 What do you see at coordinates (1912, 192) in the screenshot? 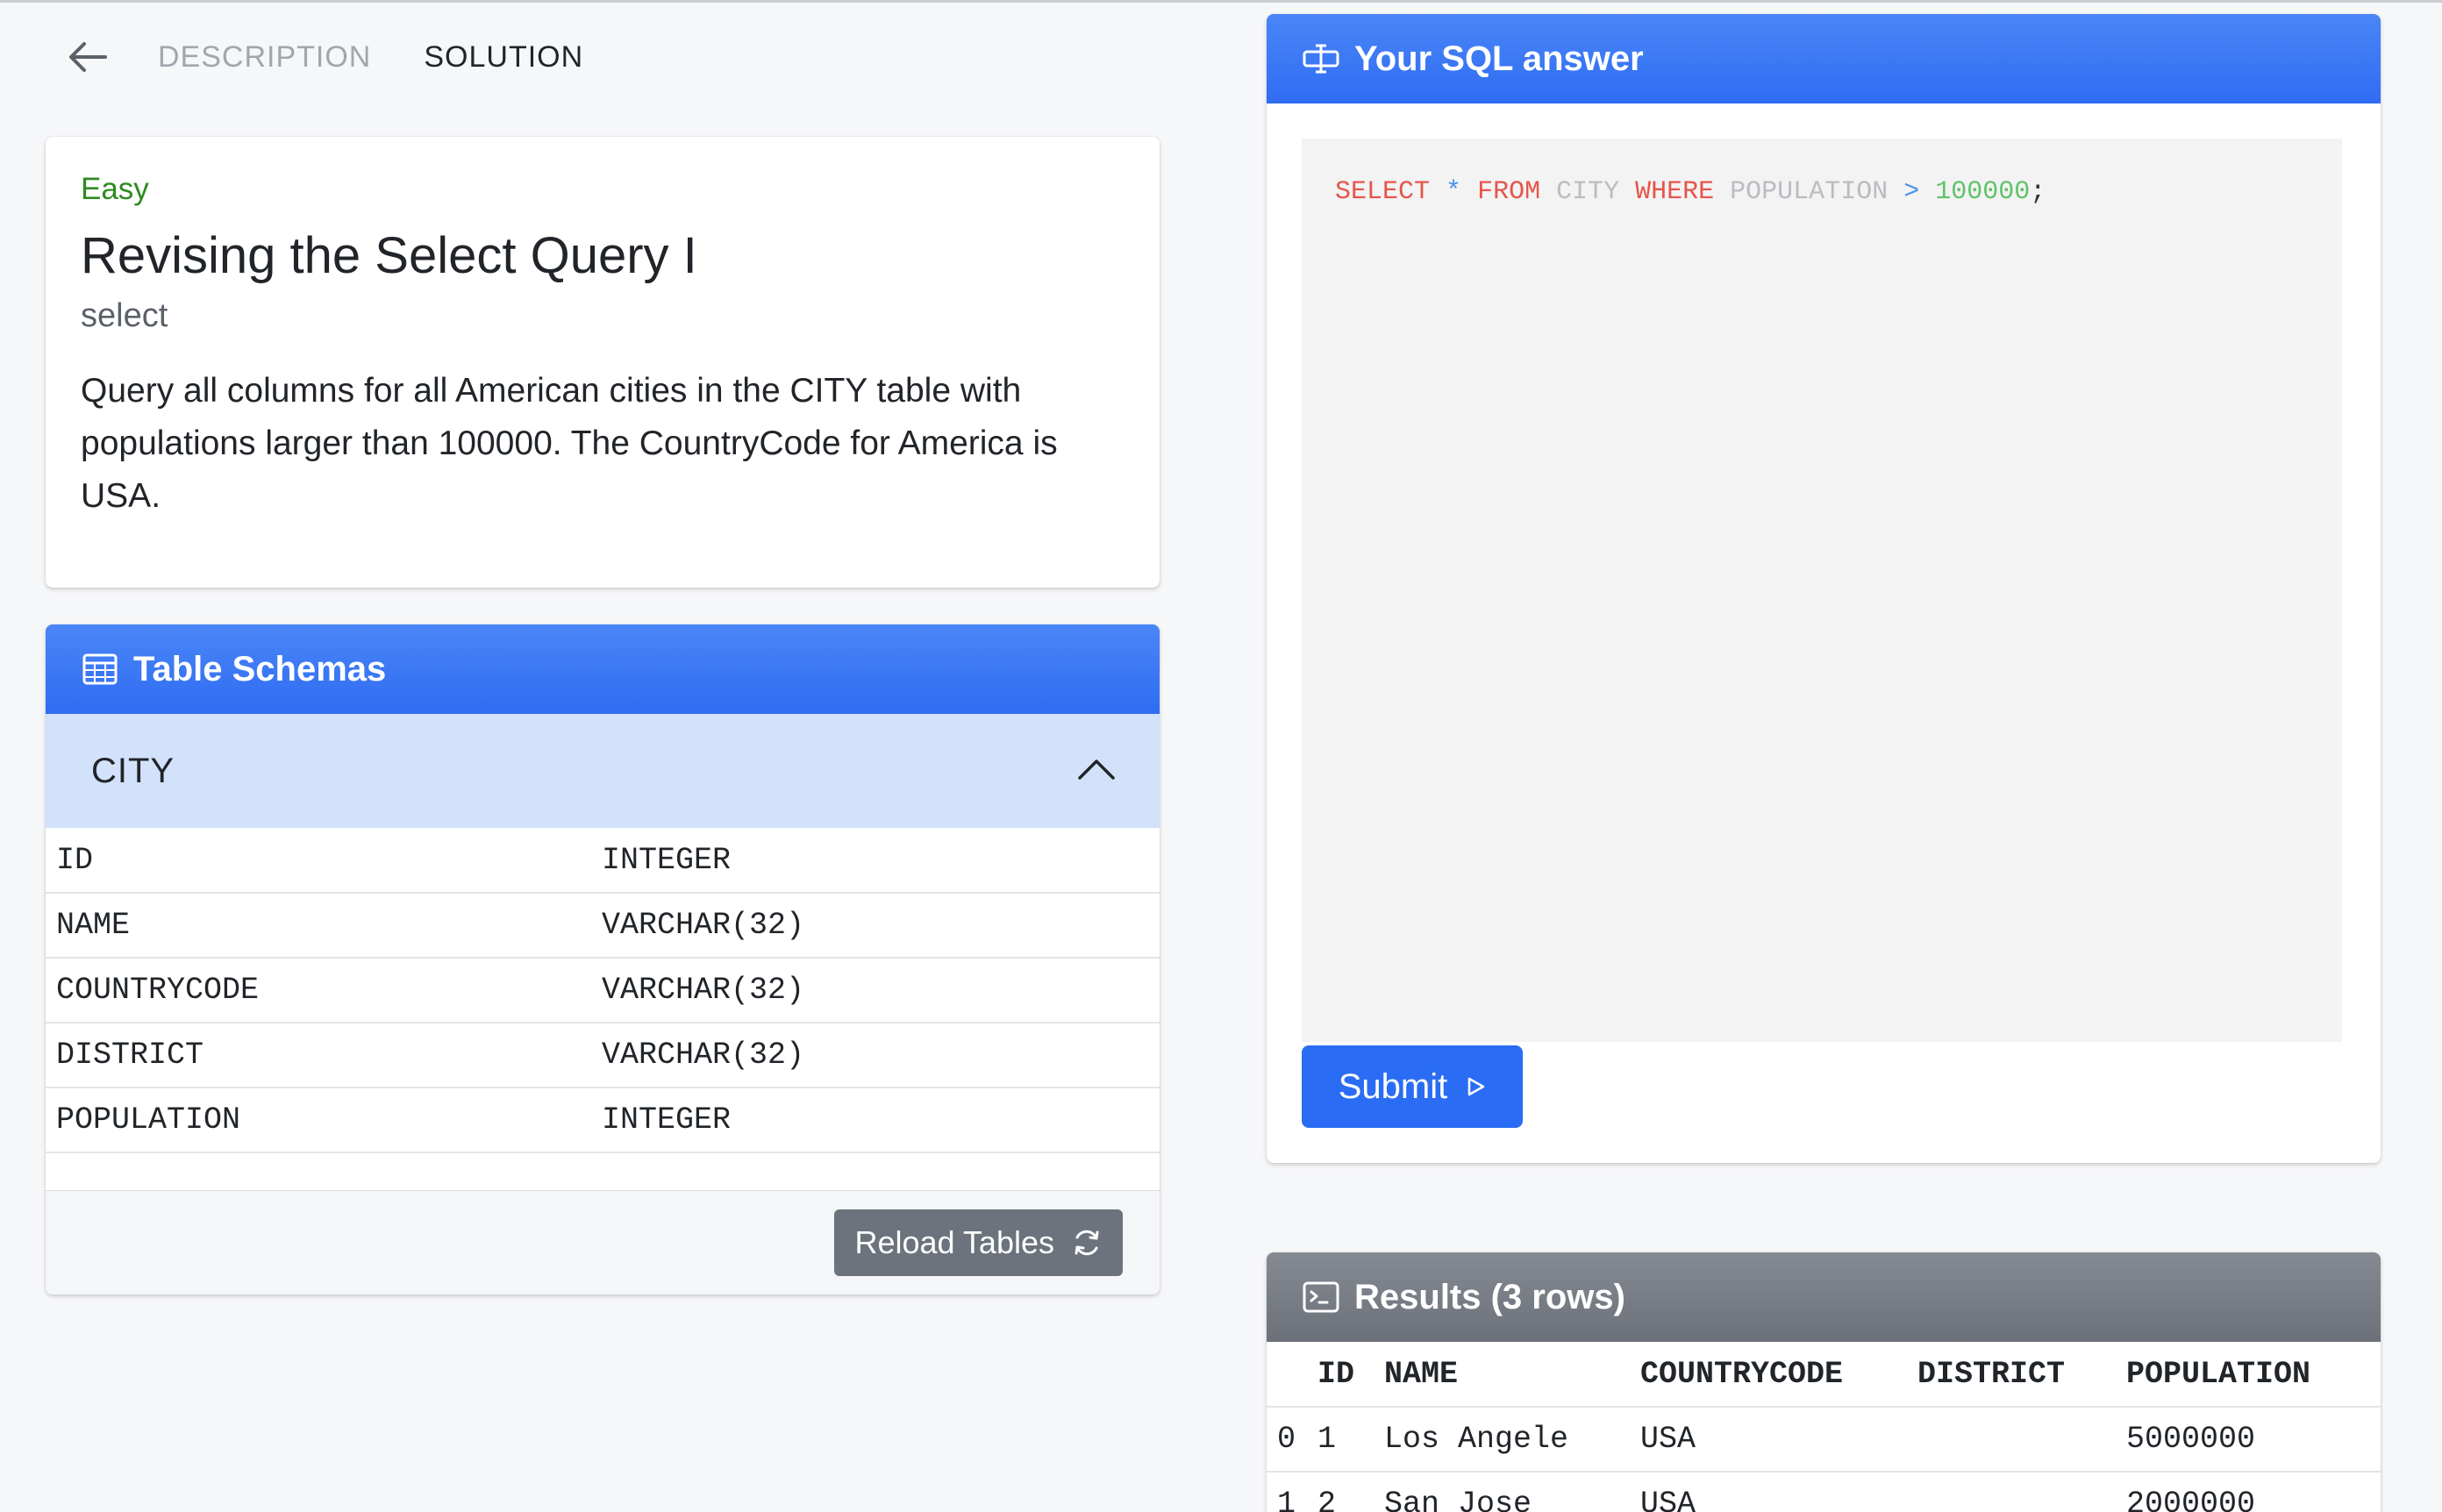
I see `sql-operator: >` at bounding box center [1912, 192].